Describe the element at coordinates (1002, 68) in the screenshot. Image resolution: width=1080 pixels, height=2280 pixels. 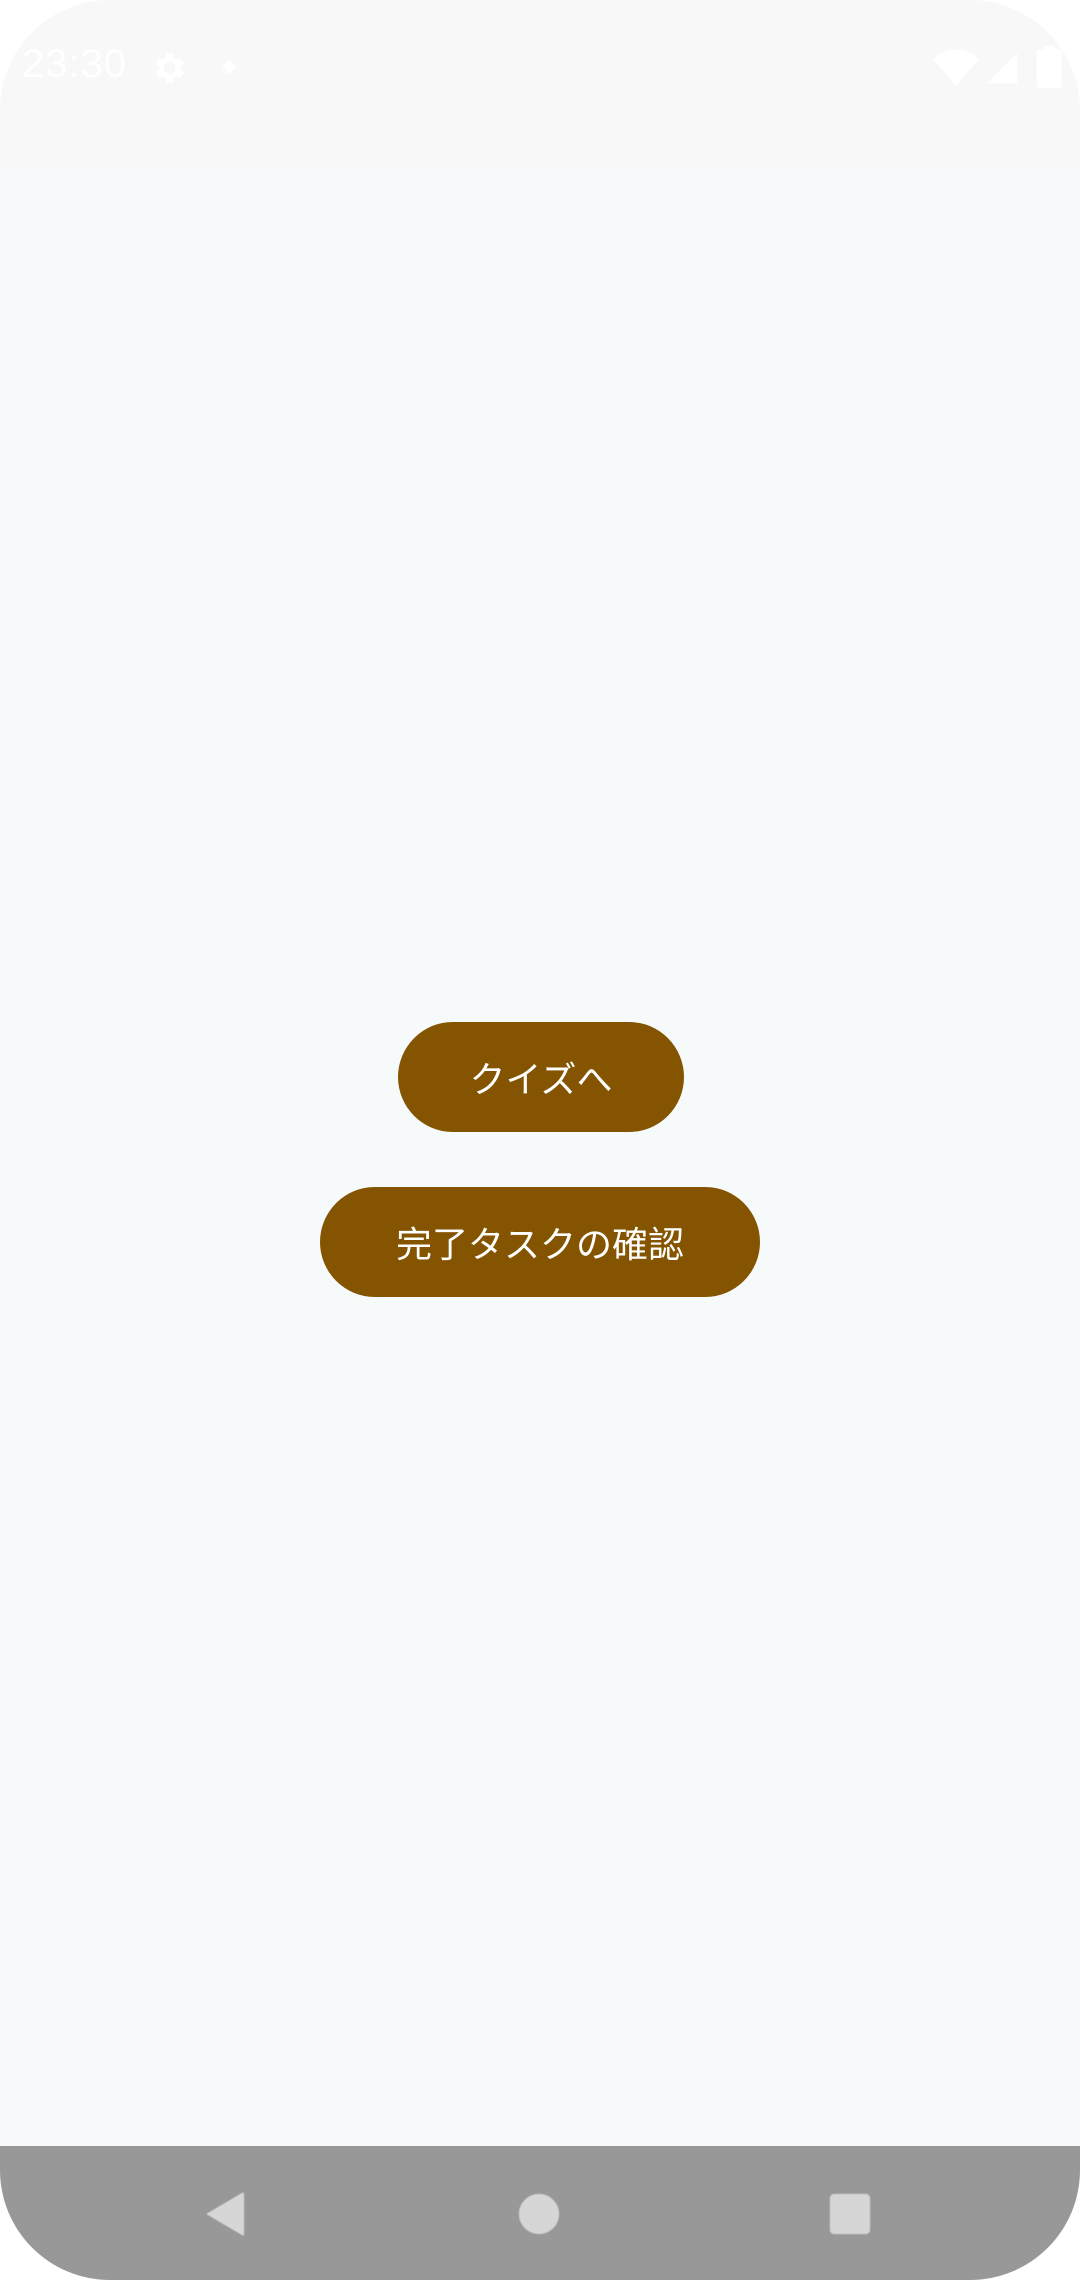
I see `signal-icon` at that location.